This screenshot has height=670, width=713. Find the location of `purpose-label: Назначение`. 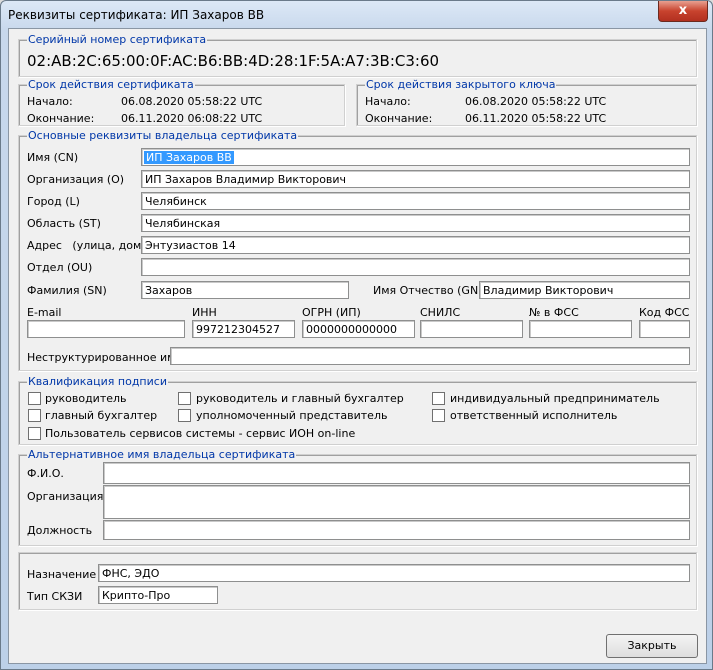

purpose-label: Назначение is located at coordinates (62, 574).